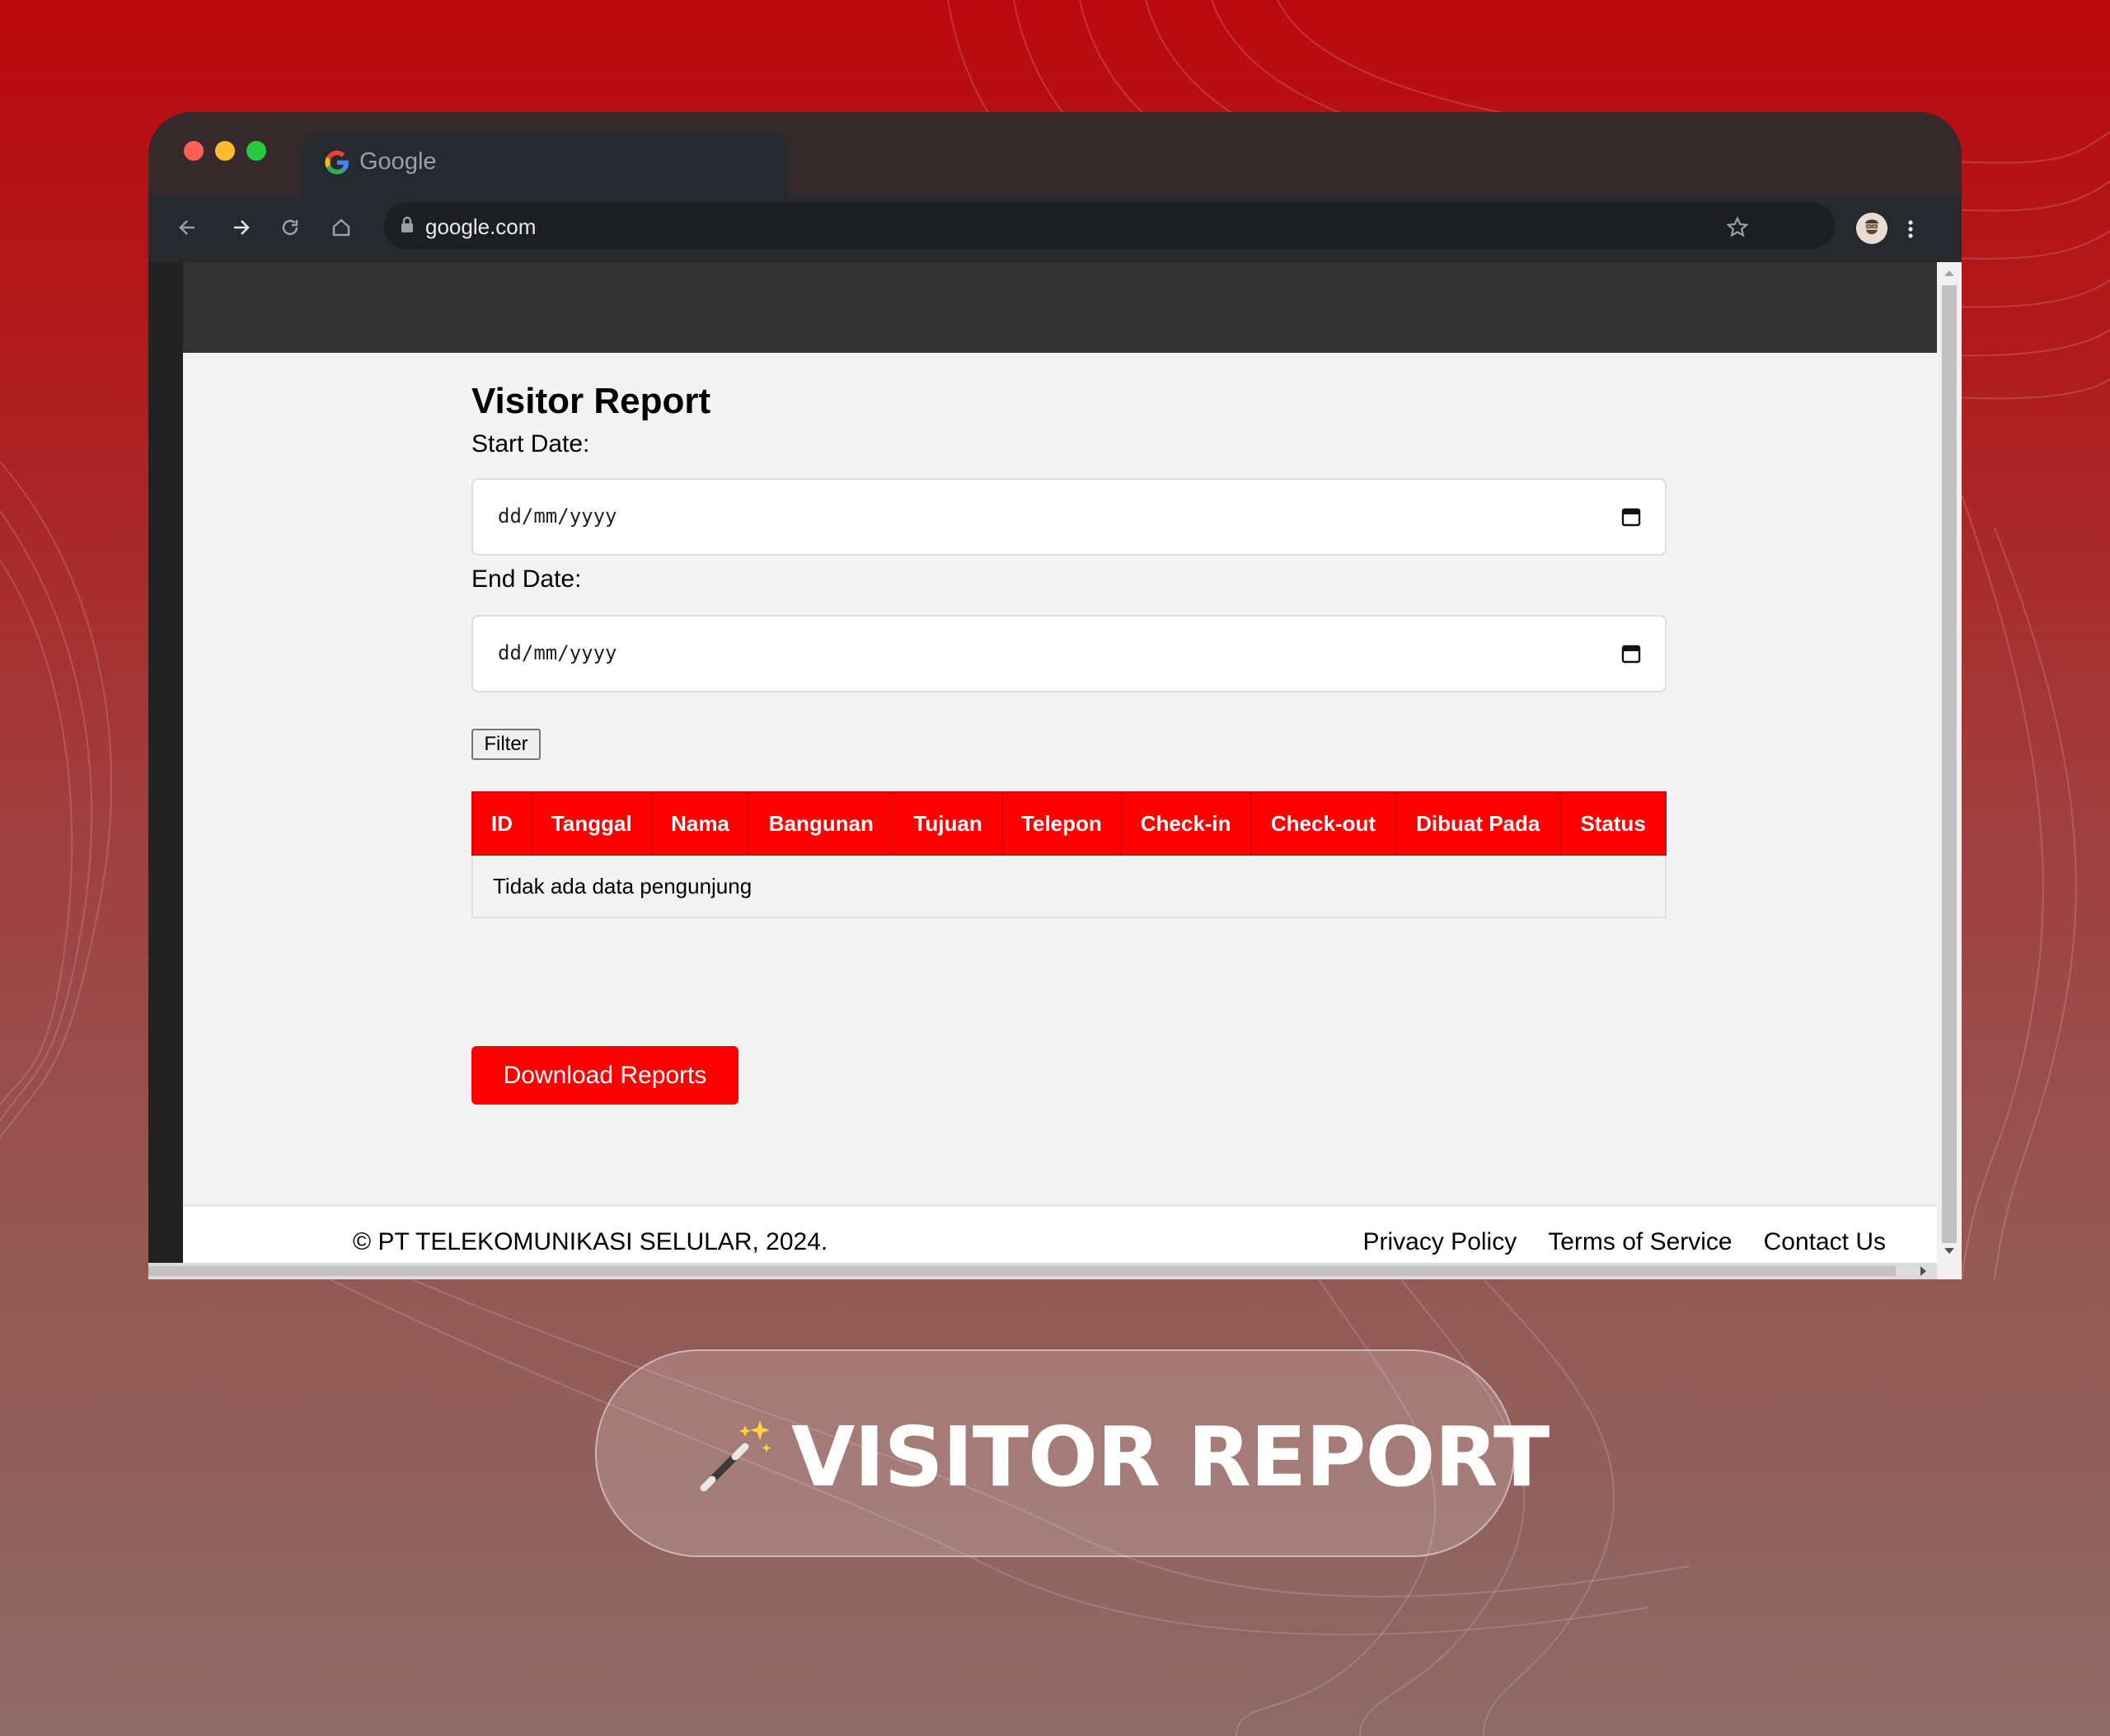  I want to click on column-header: Check-in, so click(1185, 823).